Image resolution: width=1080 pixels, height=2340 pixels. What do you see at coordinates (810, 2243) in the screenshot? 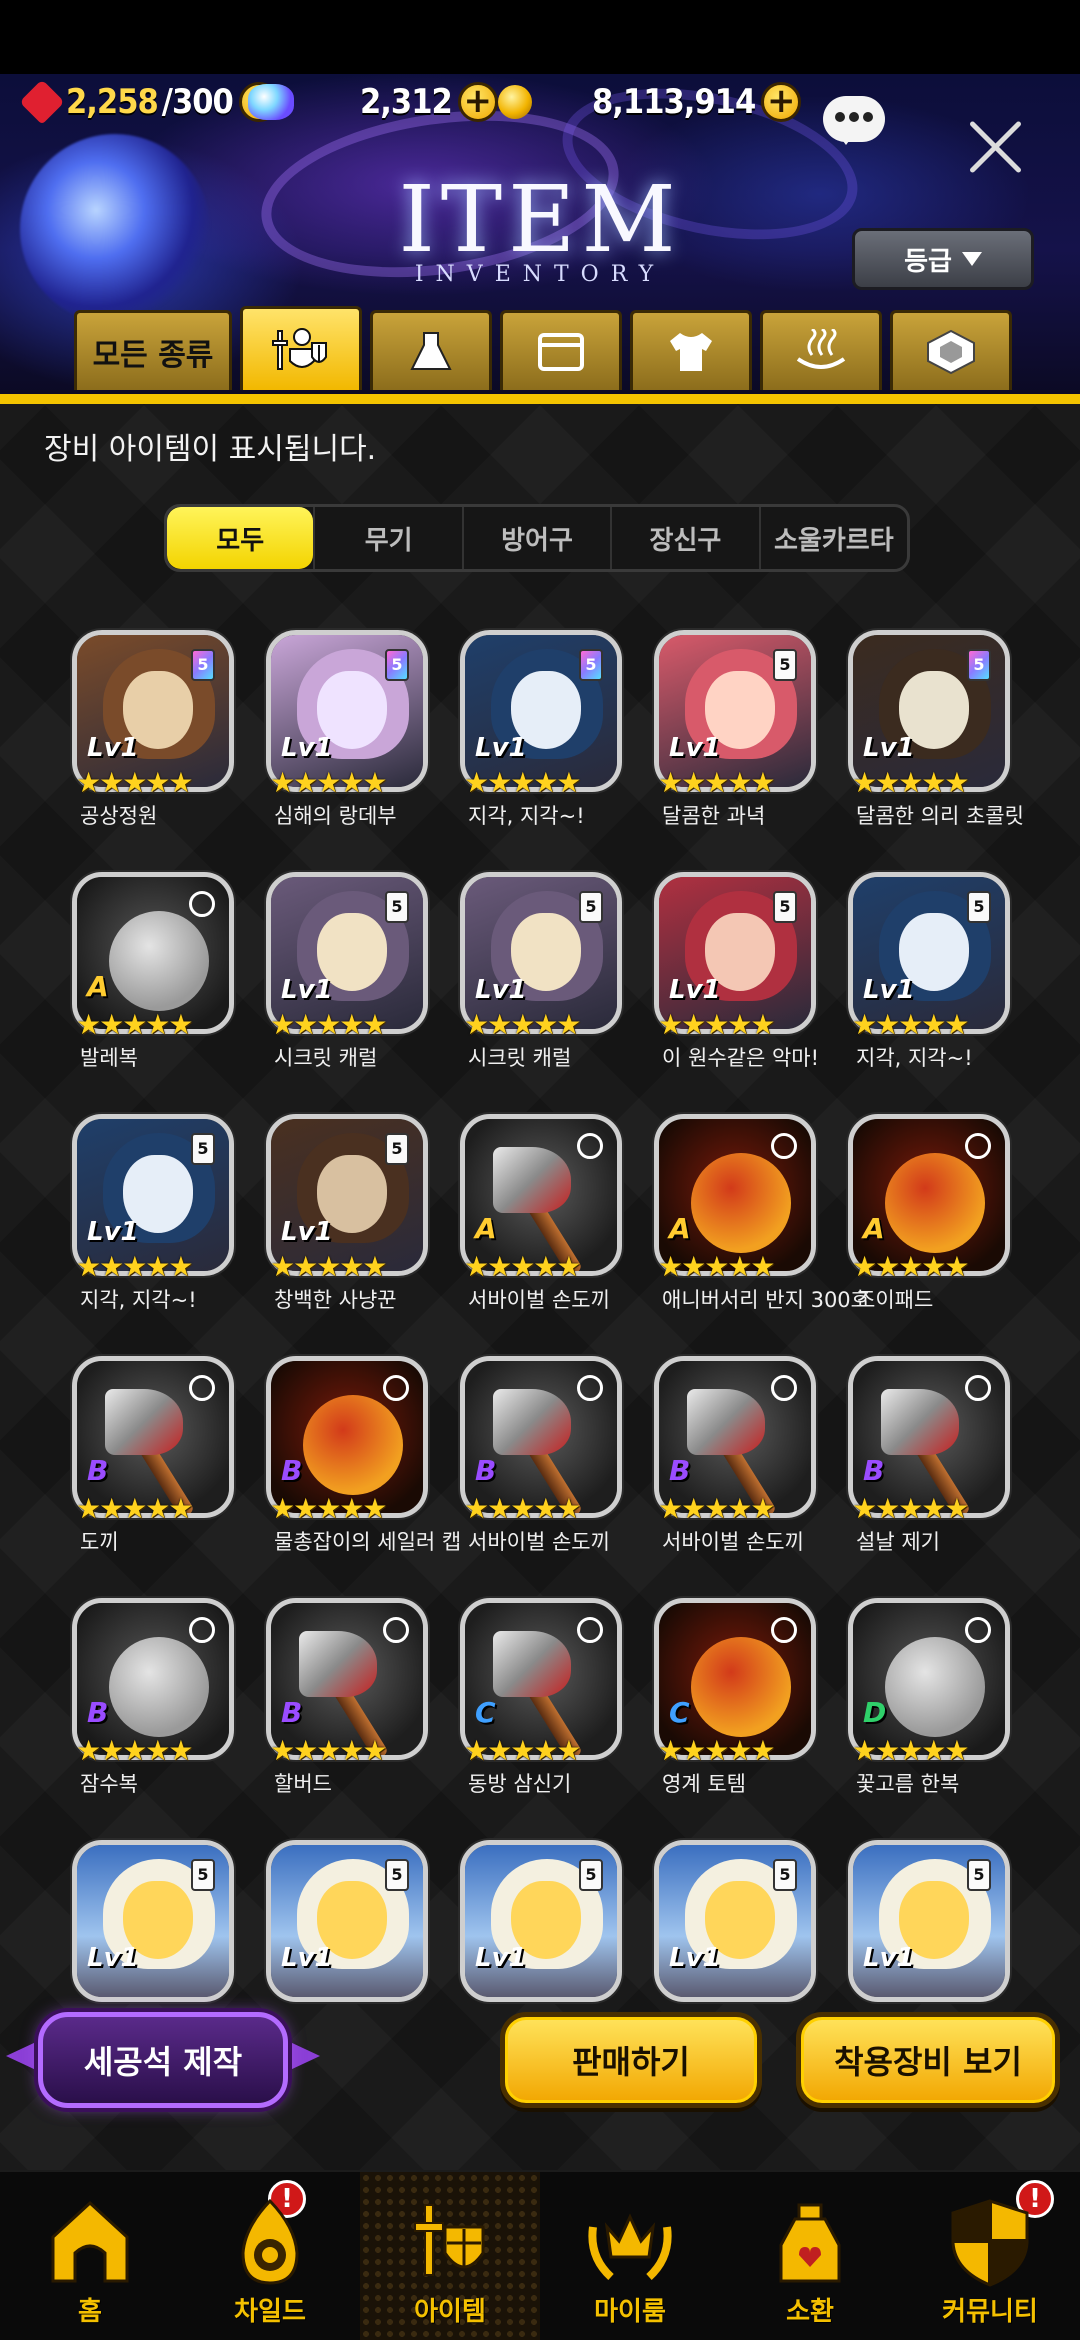
I see `potion-icon` at bounding box center [810, 2243].